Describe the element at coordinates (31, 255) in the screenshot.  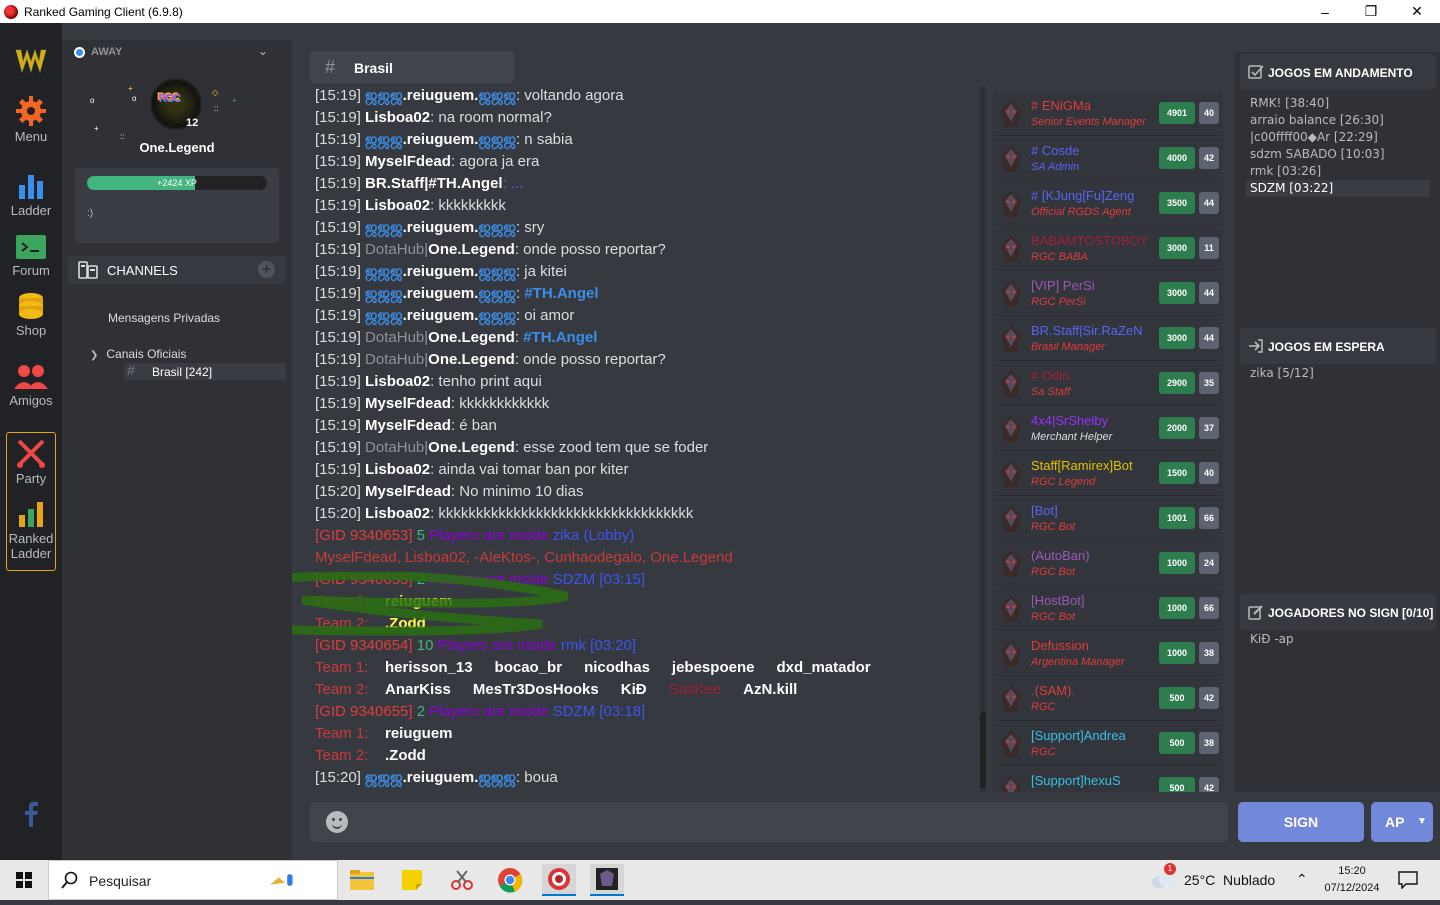
I see `nav-forum: Forum` at that location.